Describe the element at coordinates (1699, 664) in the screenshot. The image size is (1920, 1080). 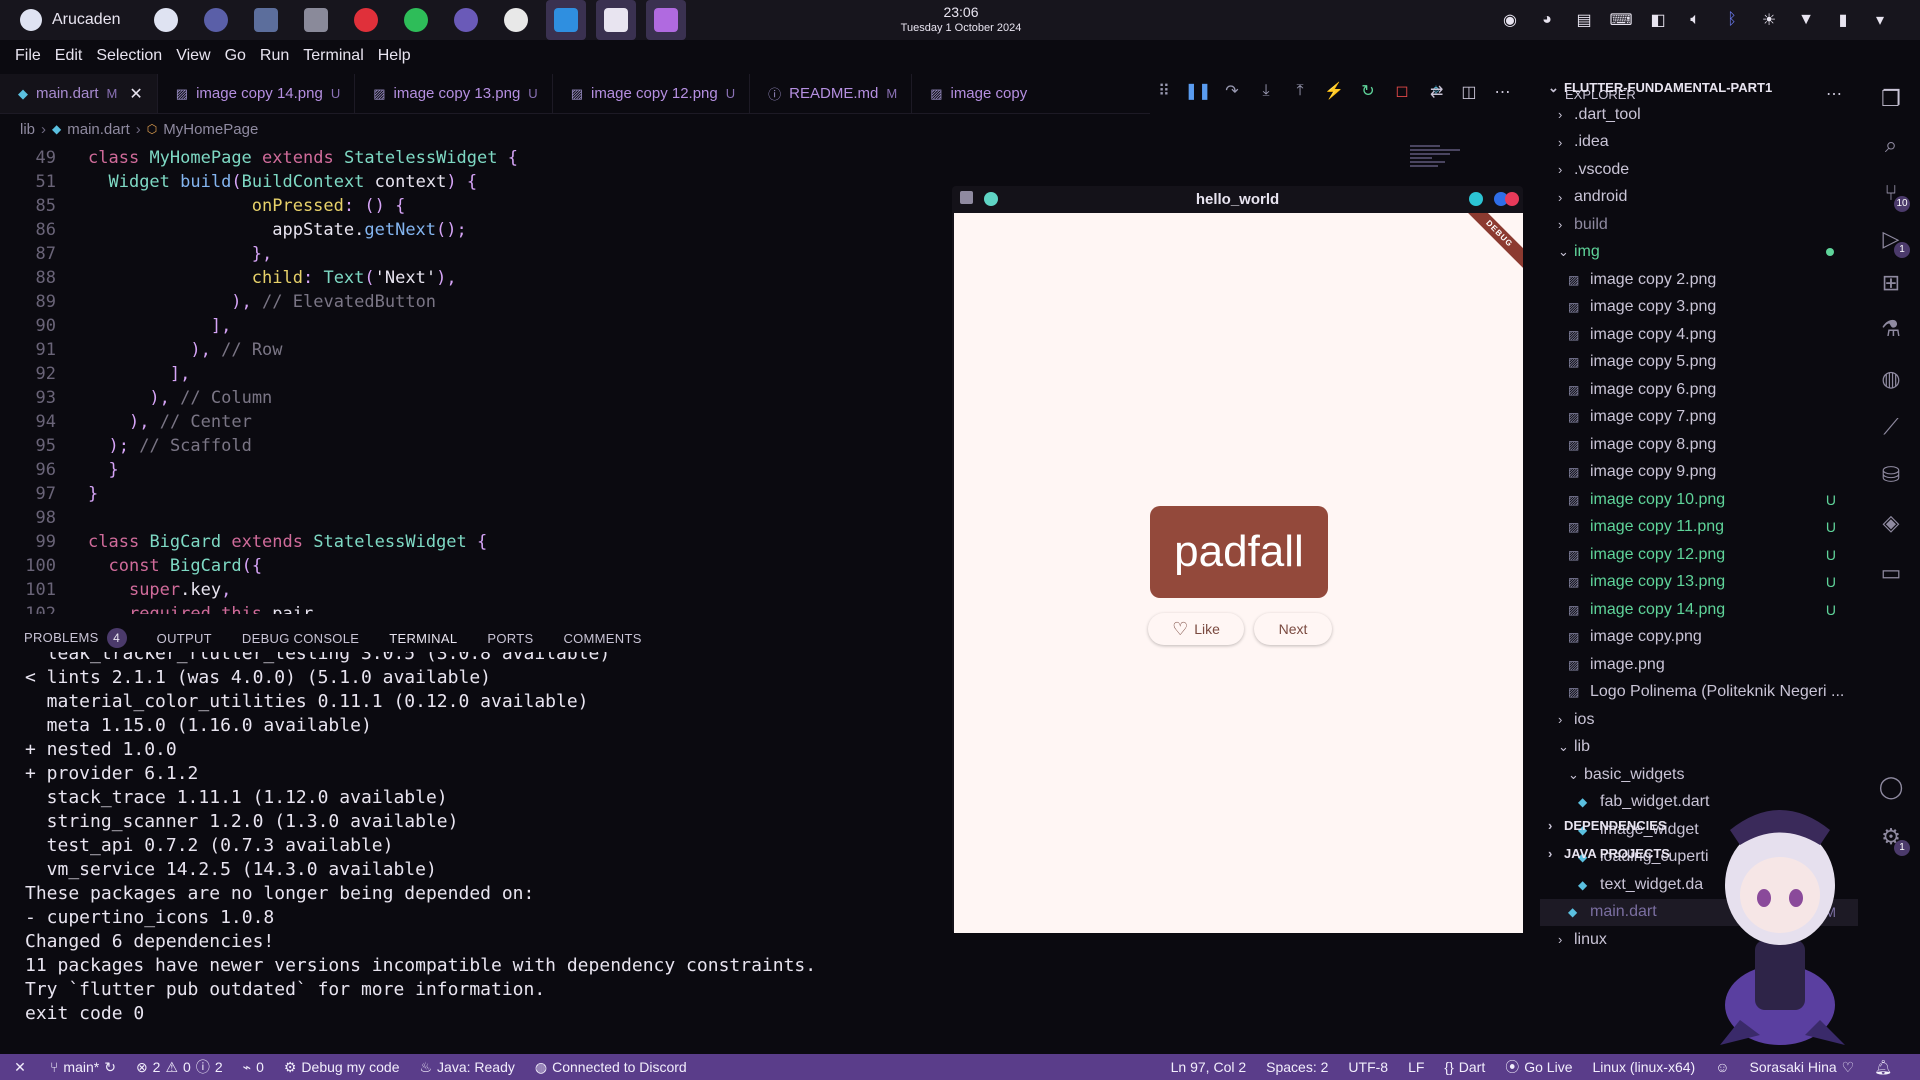
I see `tree-item-image-png: ▨ image.png` at that location.